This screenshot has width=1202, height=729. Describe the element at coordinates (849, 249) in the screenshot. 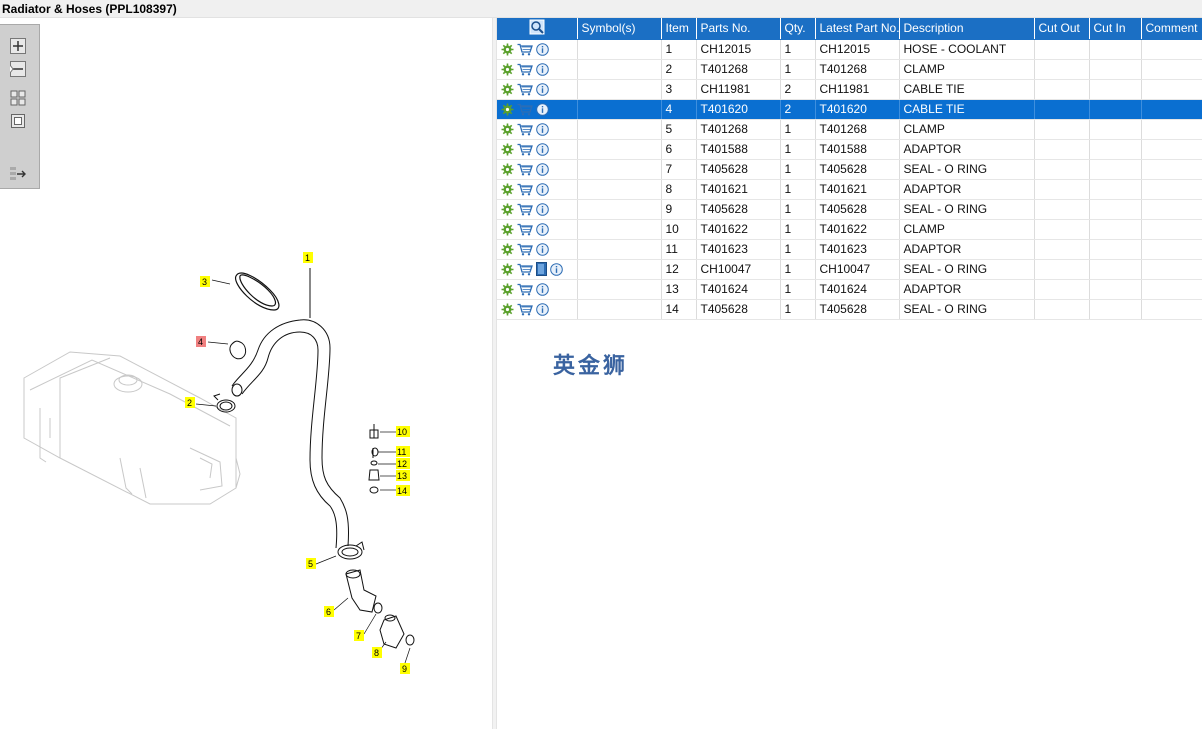

I see `table-row: 11 T401623 1 T401623 ADAPTOR` at that location.